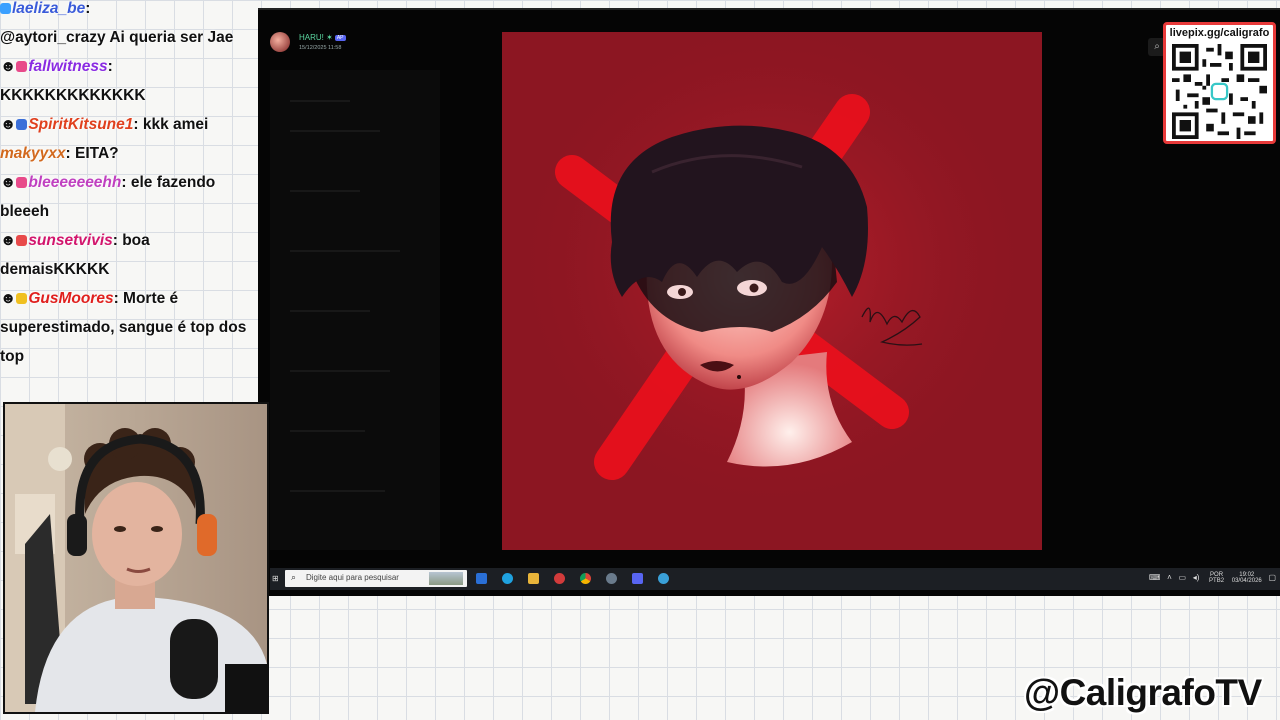  I want to click on post-author-row: HARU! ✶ AP, so click(322, 37).